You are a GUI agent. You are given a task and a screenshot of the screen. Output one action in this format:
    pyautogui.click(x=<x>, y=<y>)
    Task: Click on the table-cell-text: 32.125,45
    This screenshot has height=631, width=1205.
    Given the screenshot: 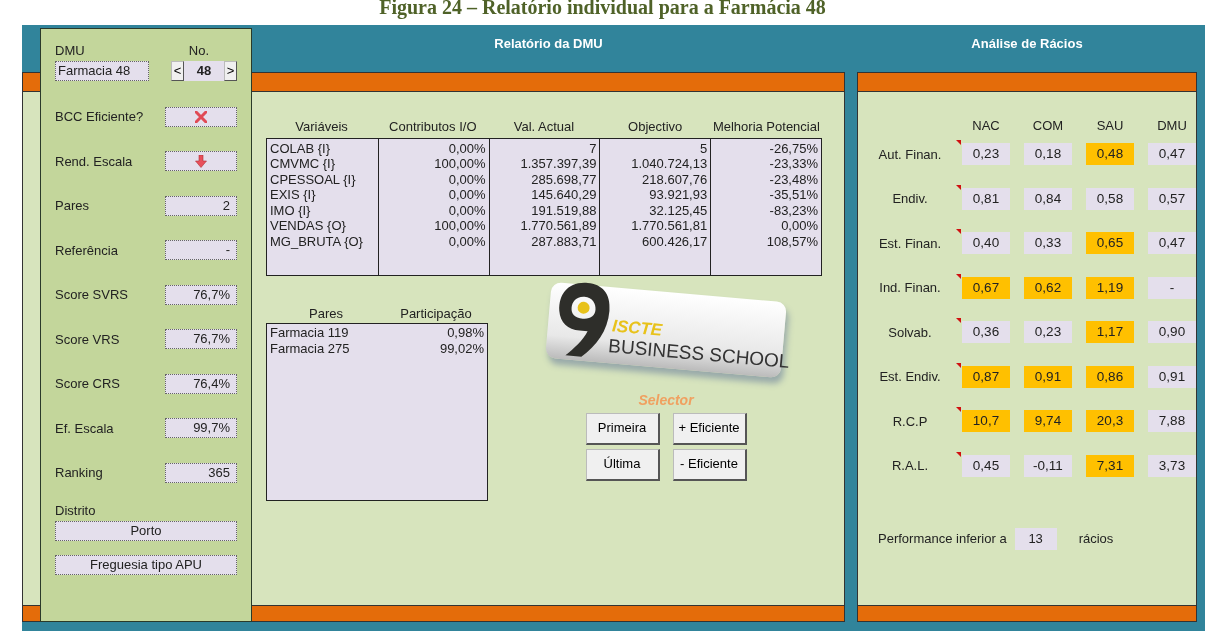 What is the action you would take?
    pyautogui.click(x=678, y=210)
    